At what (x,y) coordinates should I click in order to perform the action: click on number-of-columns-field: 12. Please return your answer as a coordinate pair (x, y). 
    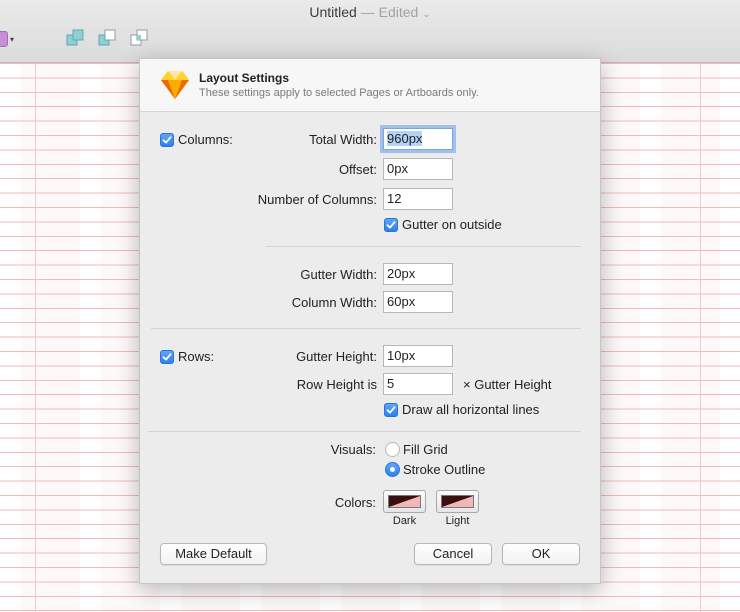
    Looking at the image, I should click on (418, 199).